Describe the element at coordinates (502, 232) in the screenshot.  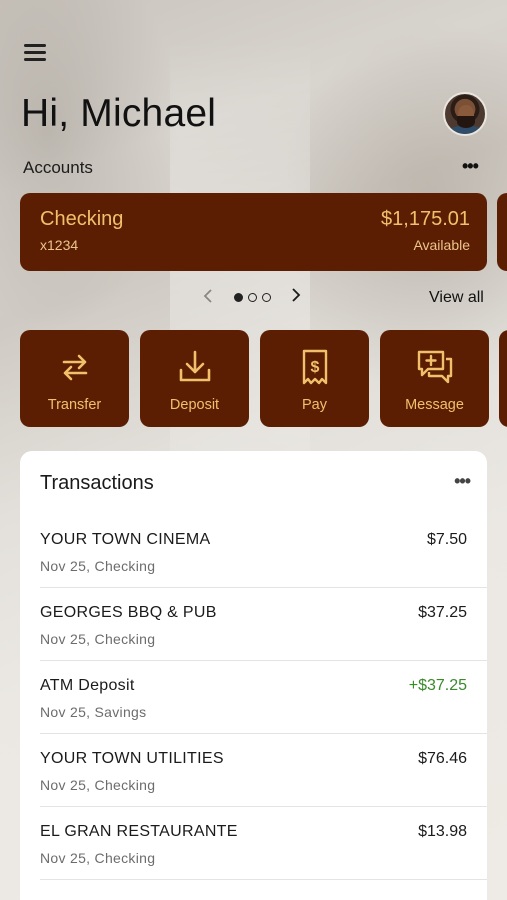
I see `next-account-card-peek` at that location.